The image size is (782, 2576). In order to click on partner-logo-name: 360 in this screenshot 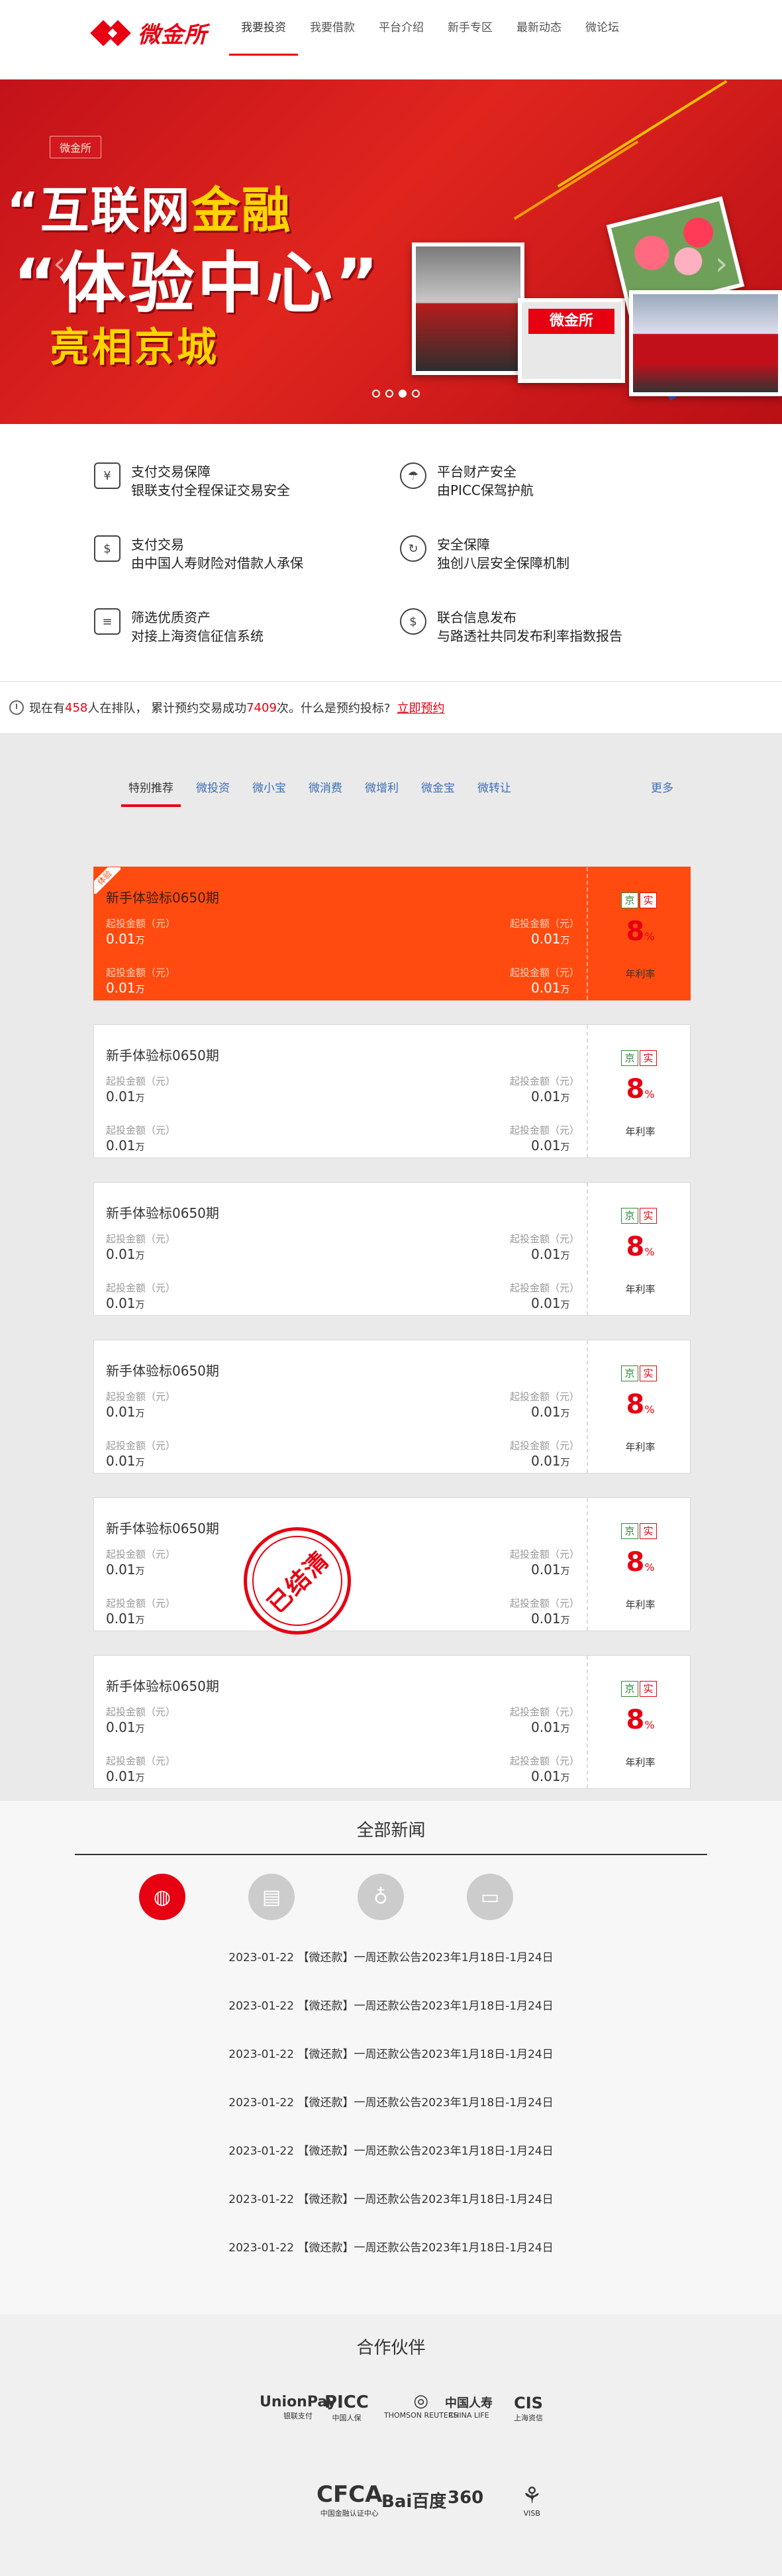, I will do `click(466, 2498)`.